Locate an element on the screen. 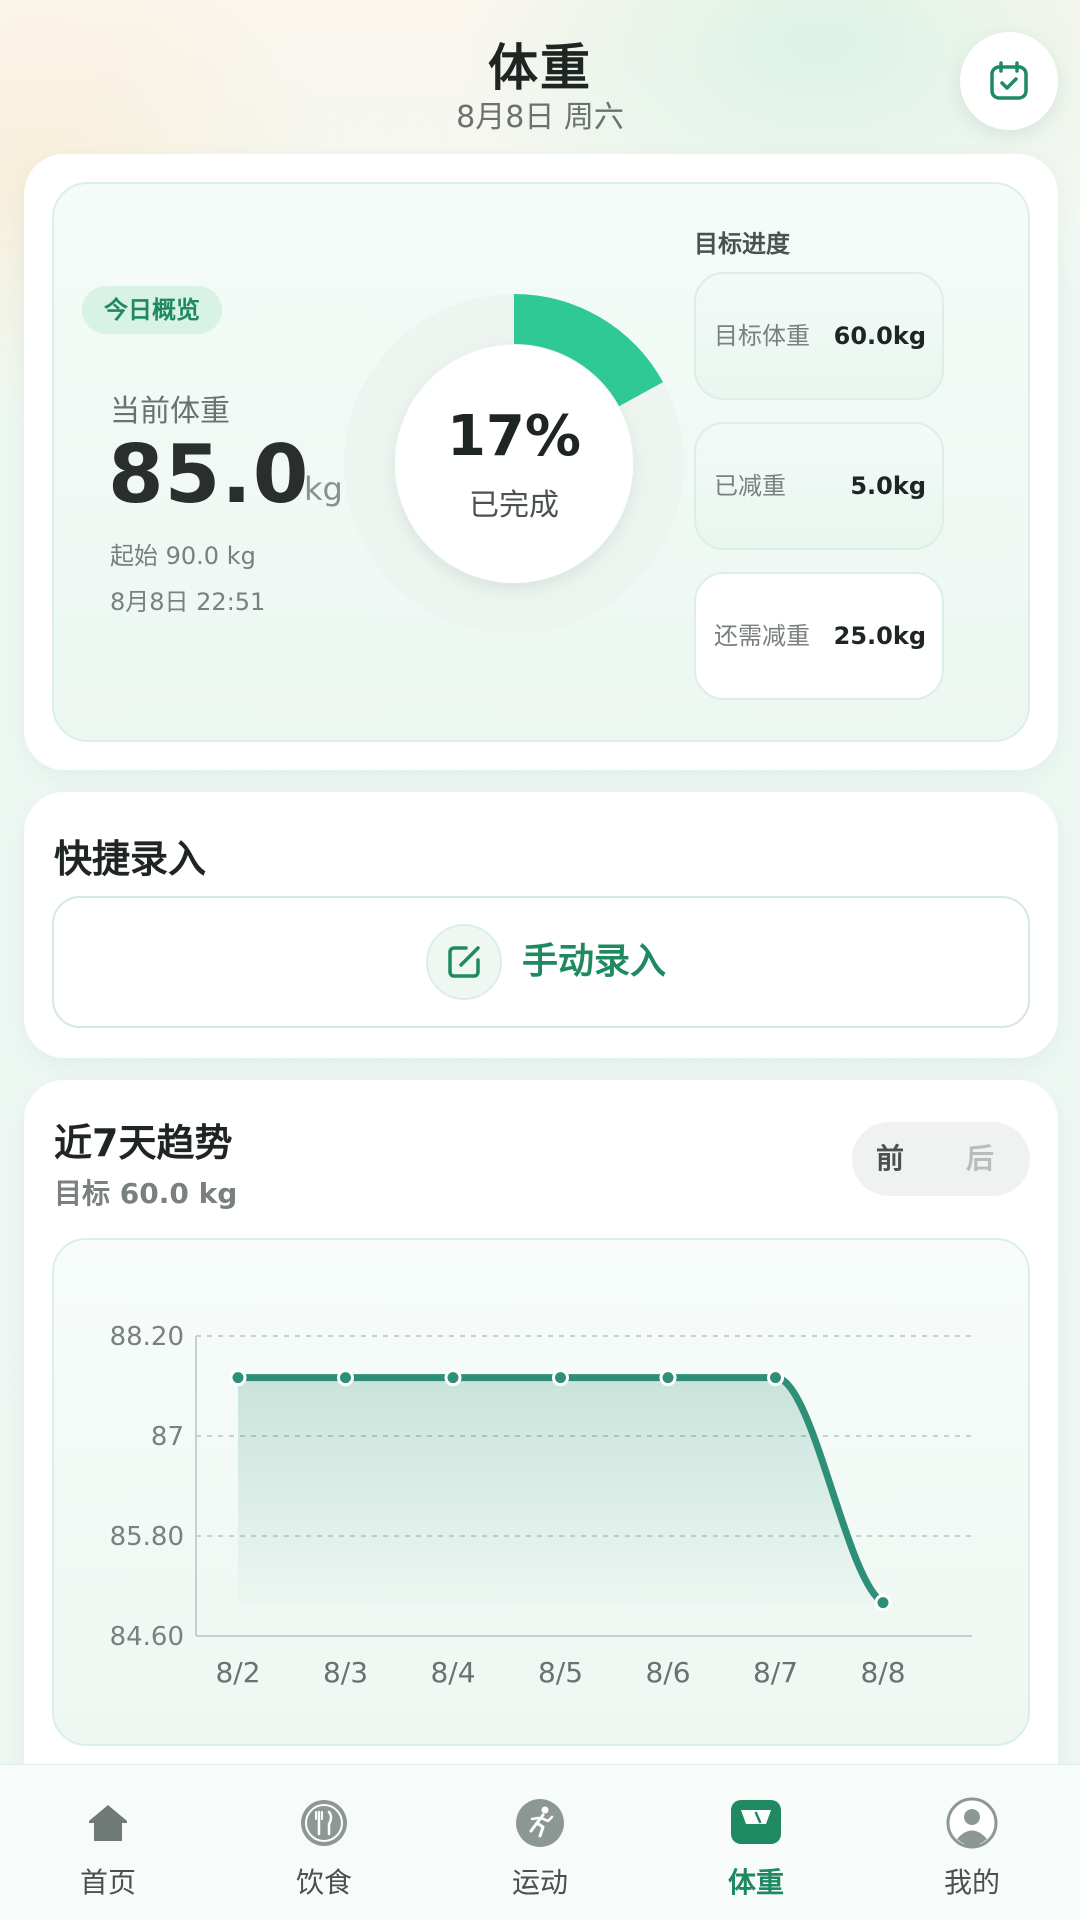  current-weight-value: 85.0 is located at coordinates (209, 474).